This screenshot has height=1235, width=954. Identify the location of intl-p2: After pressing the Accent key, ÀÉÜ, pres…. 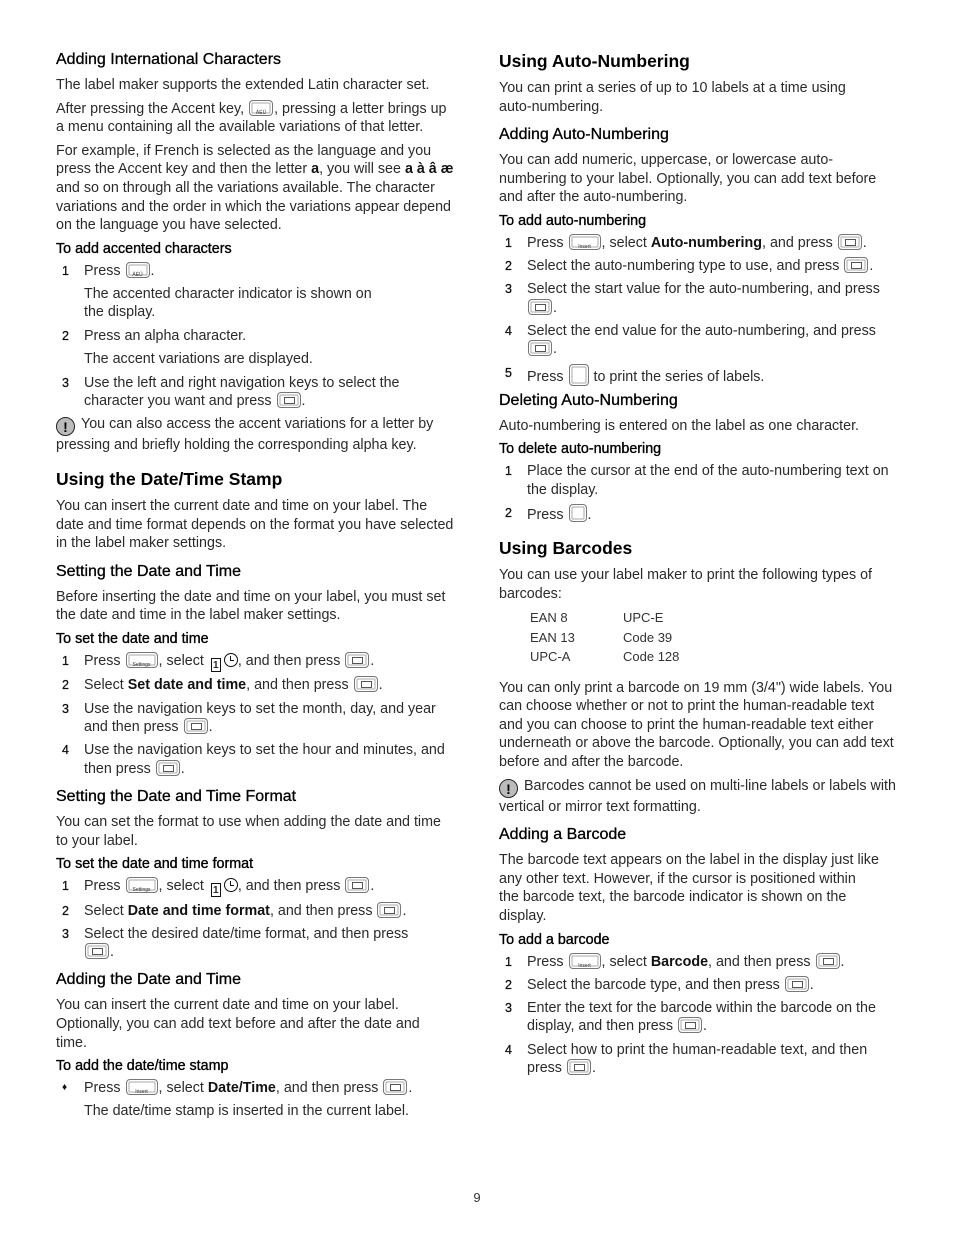
(251, 117).